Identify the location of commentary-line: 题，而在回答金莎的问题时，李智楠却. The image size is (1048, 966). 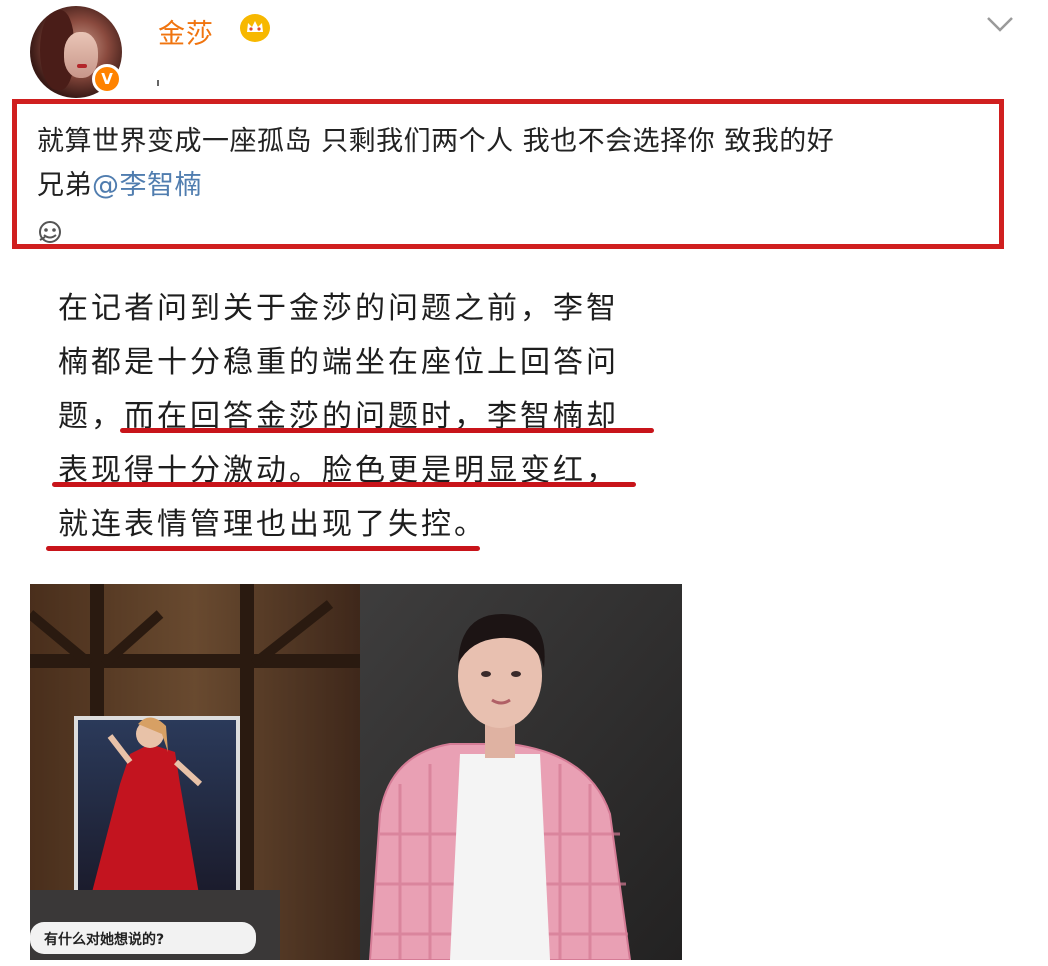
(338, 416).